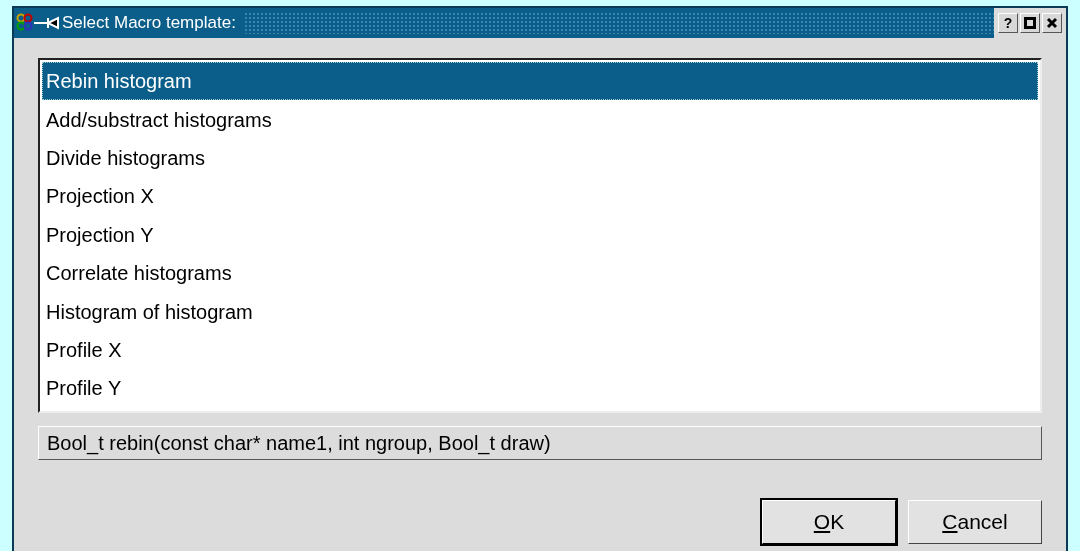  I want to click on list-item: Projection X, so click(540, 196).